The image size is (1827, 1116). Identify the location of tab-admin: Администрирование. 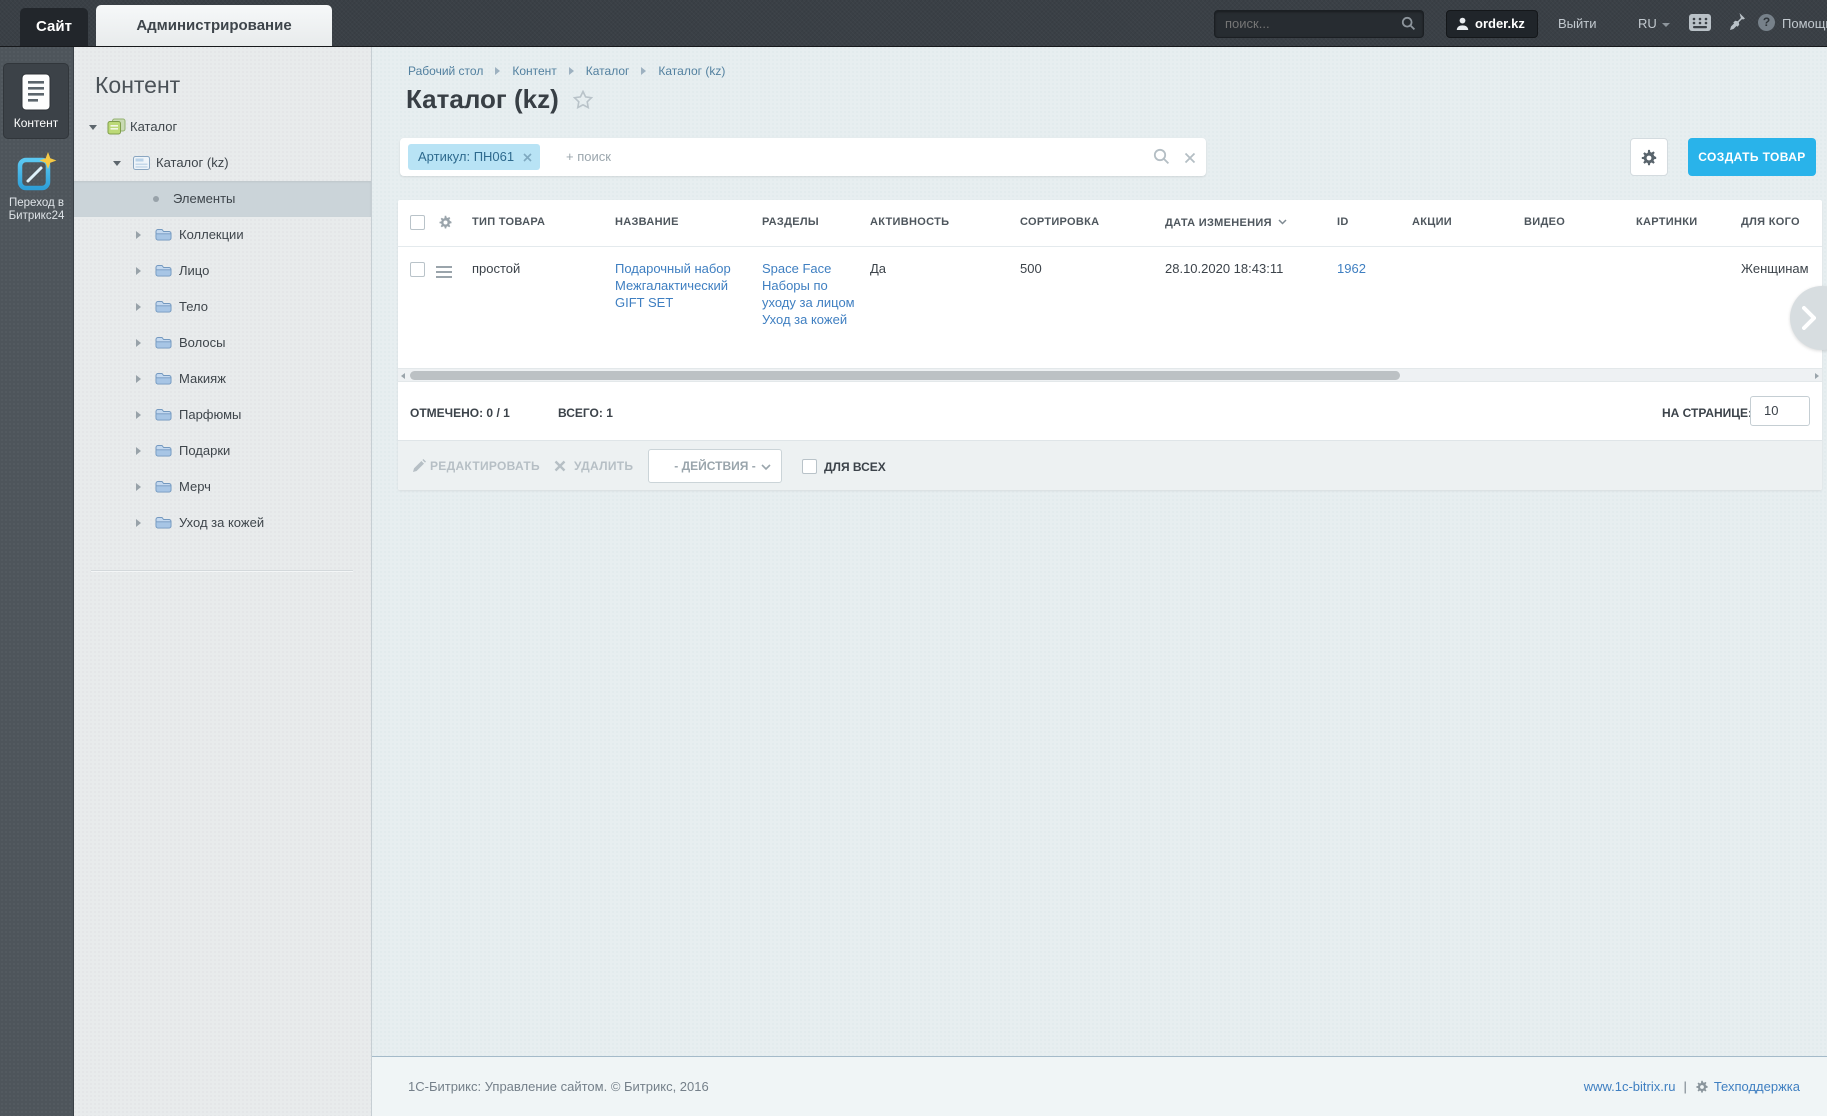
(214, 25).